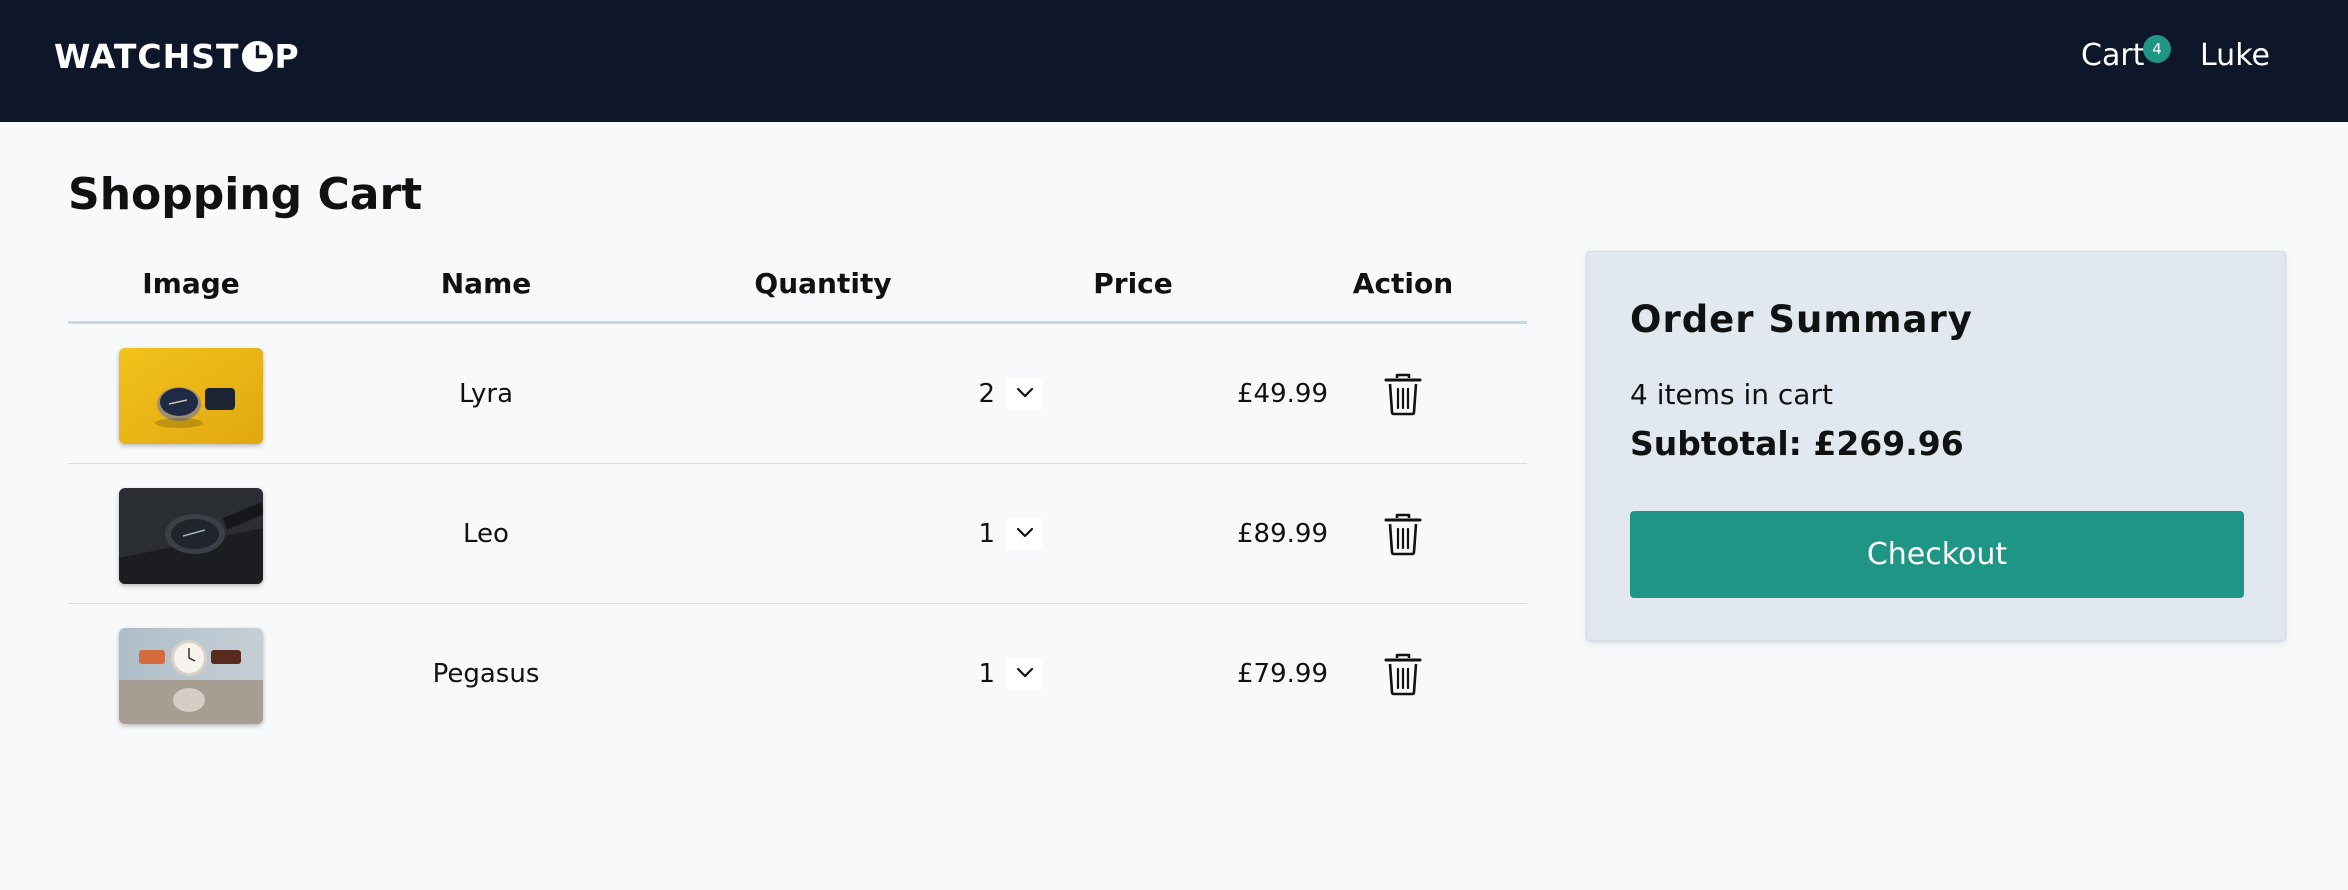 The width and height of the screenshot is (2348, 890). I want to click on product-image-lyra, so click(191, 396).